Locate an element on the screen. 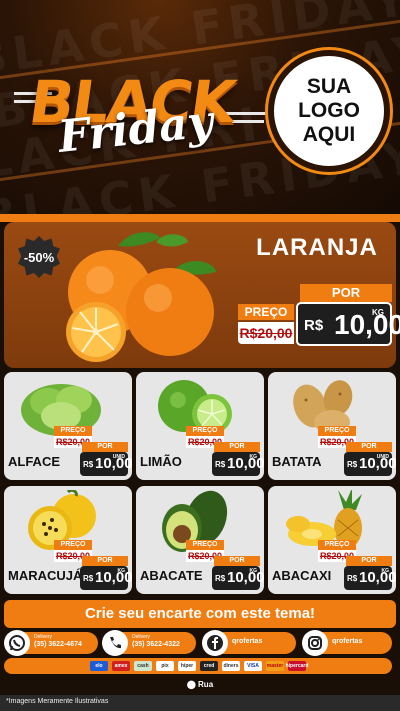  phone-contact: Delivery (35) 3622-4322 is located at coordinates (149, 643).